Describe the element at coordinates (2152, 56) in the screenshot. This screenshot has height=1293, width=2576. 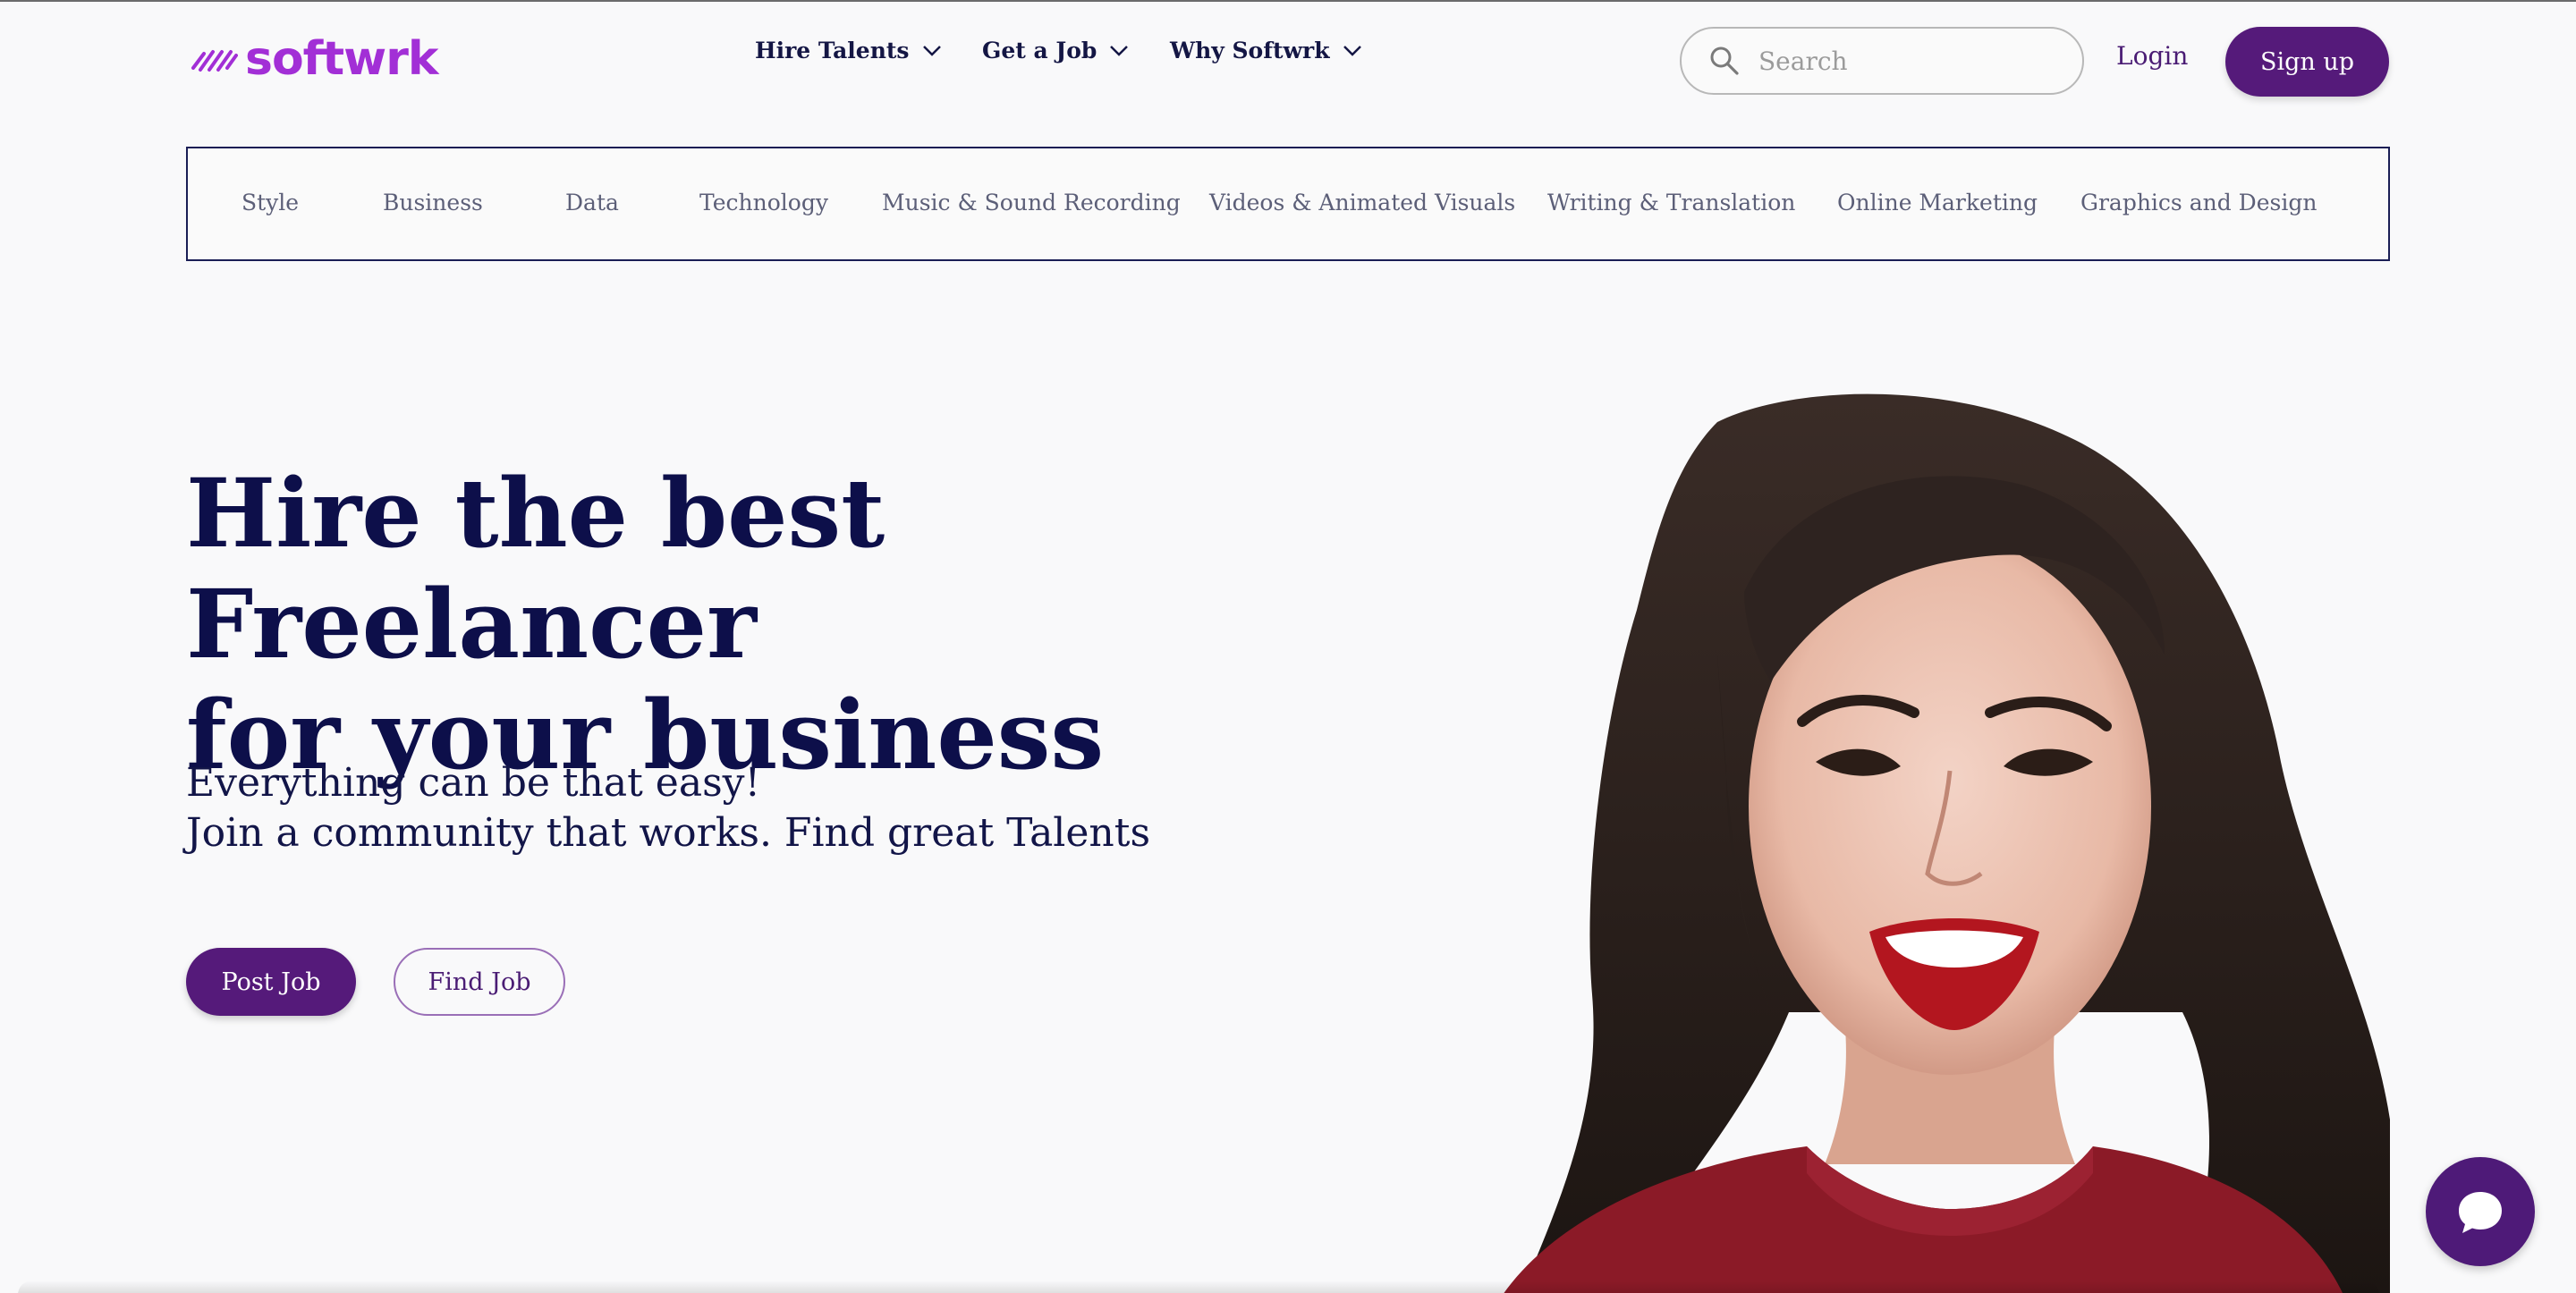
I see `login-link: Login` at that location.